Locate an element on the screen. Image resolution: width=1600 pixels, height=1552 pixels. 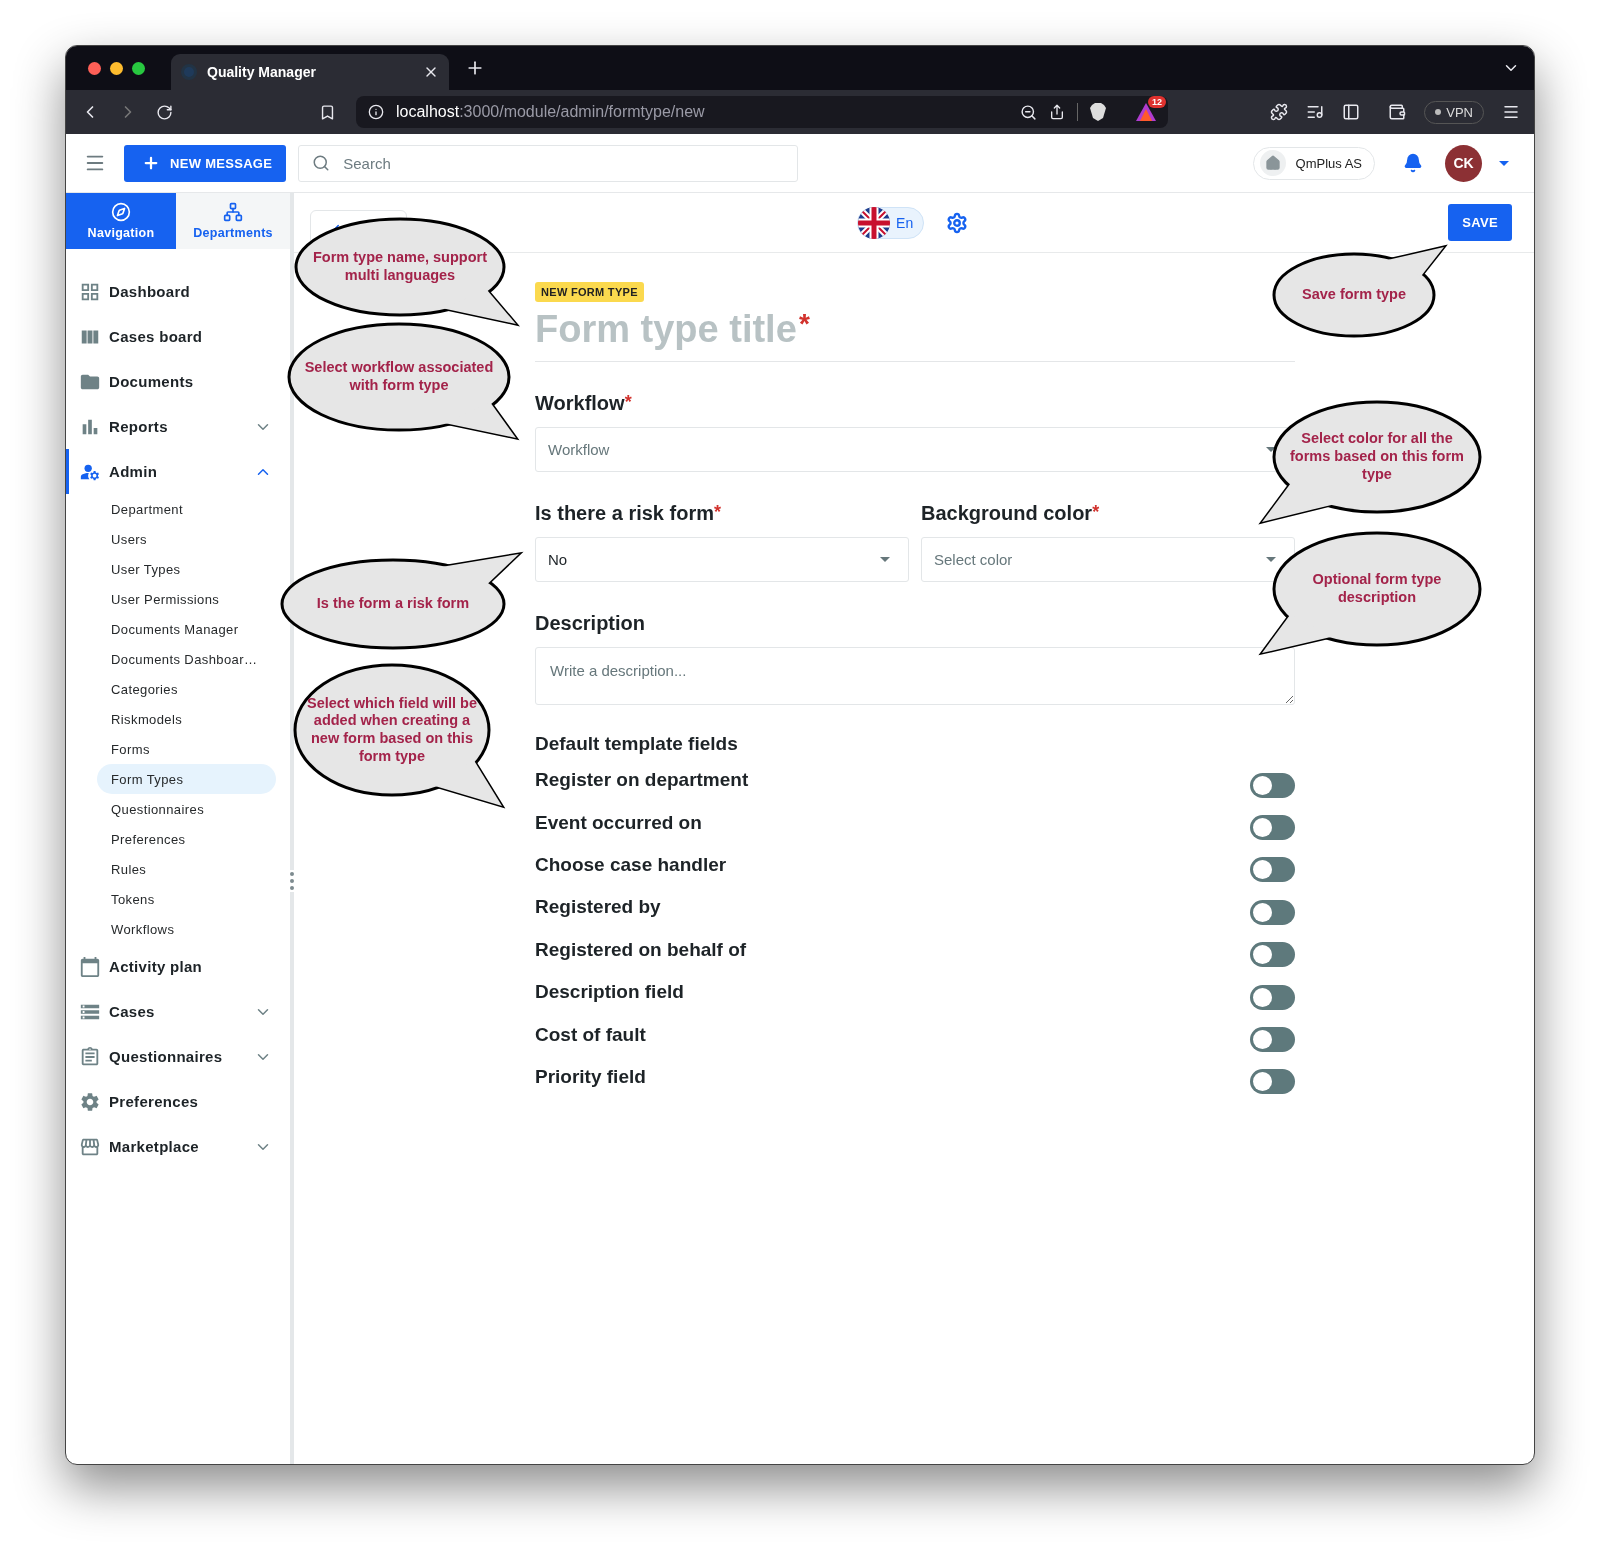
toggle-label: Registered on behalf of is located at coordinates (641, 949).